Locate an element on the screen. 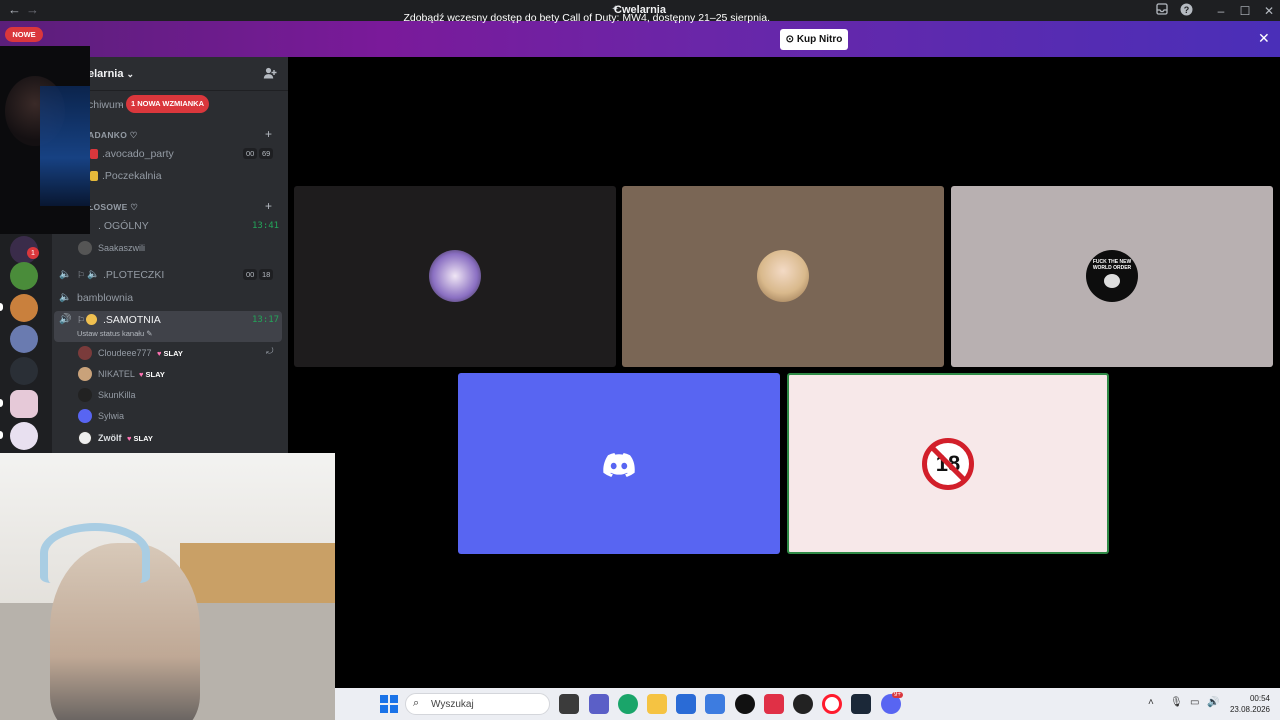  chevron-down-icon: ⌄ is located at coordinates (130, 74).